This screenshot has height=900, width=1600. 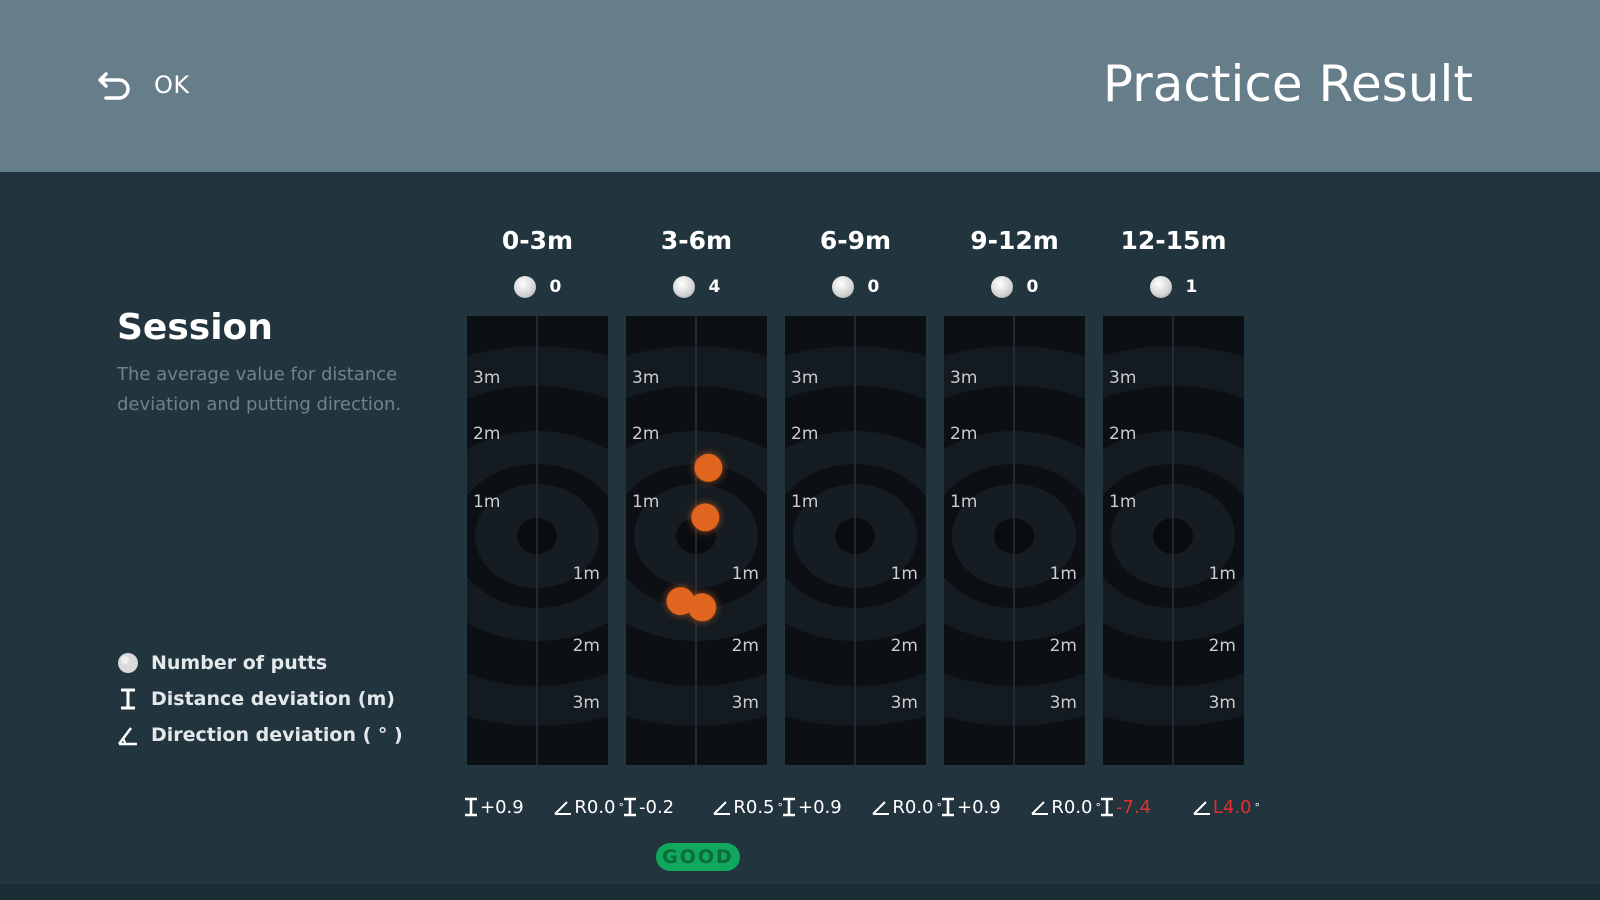 I want to click on direction-deviation: R0.5 °, so click(x=748, y=807).